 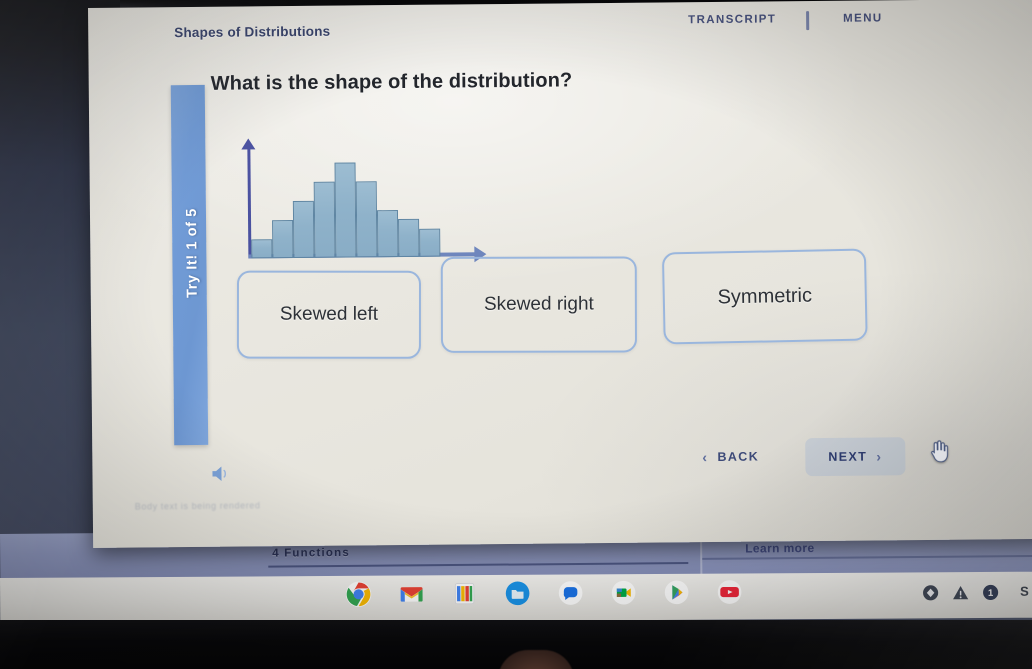 I want to click on back-button-label: BACK, so click(x=738, y=456).